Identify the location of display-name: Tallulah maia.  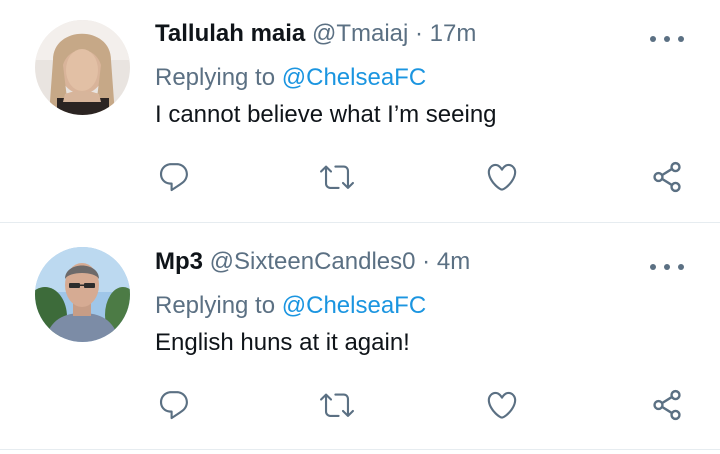
(230, 33).